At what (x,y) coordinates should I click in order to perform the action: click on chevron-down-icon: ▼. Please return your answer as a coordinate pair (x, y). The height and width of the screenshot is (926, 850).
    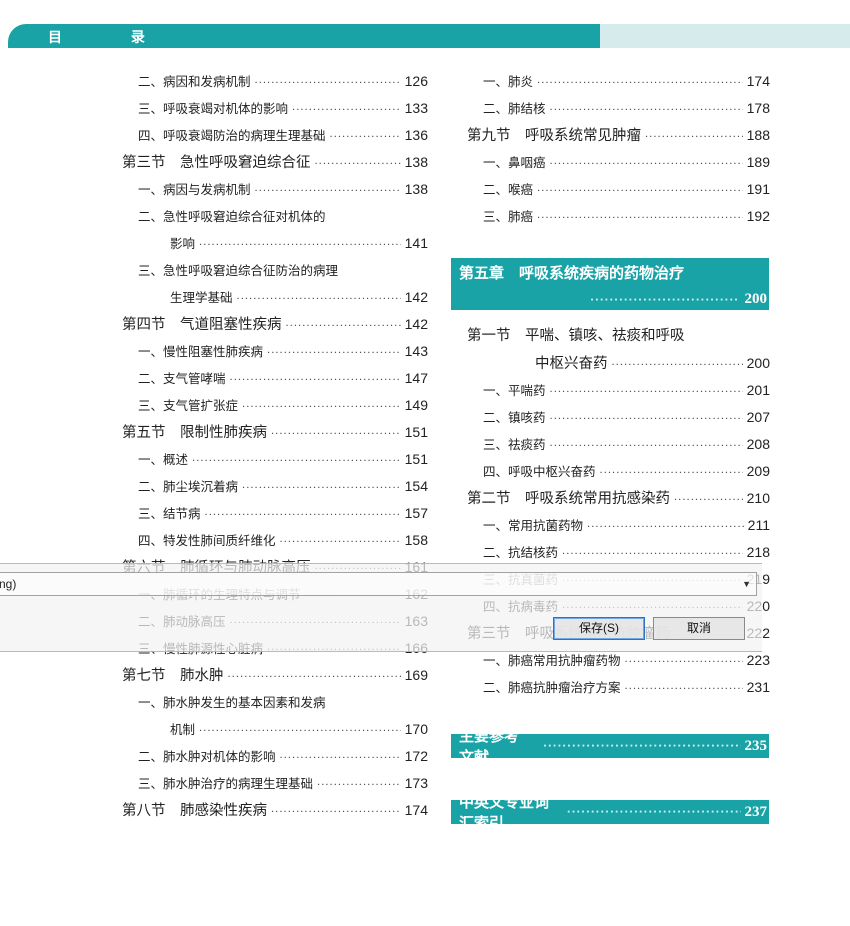
    Looking at the image, I should click on (746, 584).